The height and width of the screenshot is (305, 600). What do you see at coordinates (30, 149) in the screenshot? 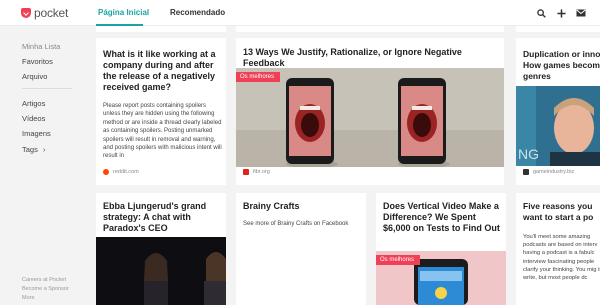
I see `sidebar-item-tags-label: Tags` at bounding box center [30, 149].